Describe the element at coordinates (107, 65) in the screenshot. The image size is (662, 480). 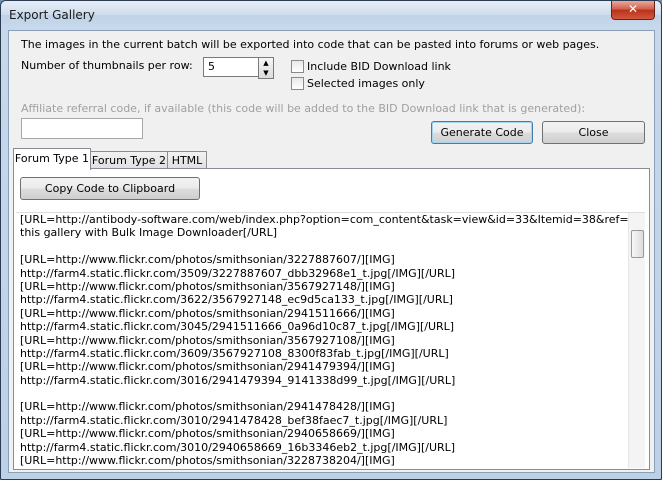
I see `thumbnails-label: Number of thumbnails per row:` at that location.